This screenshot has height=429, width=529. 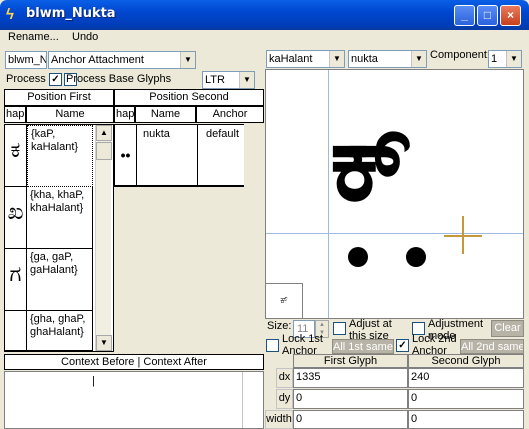 I want to click on menu-undo: Undo, so click(x=85, y=38).